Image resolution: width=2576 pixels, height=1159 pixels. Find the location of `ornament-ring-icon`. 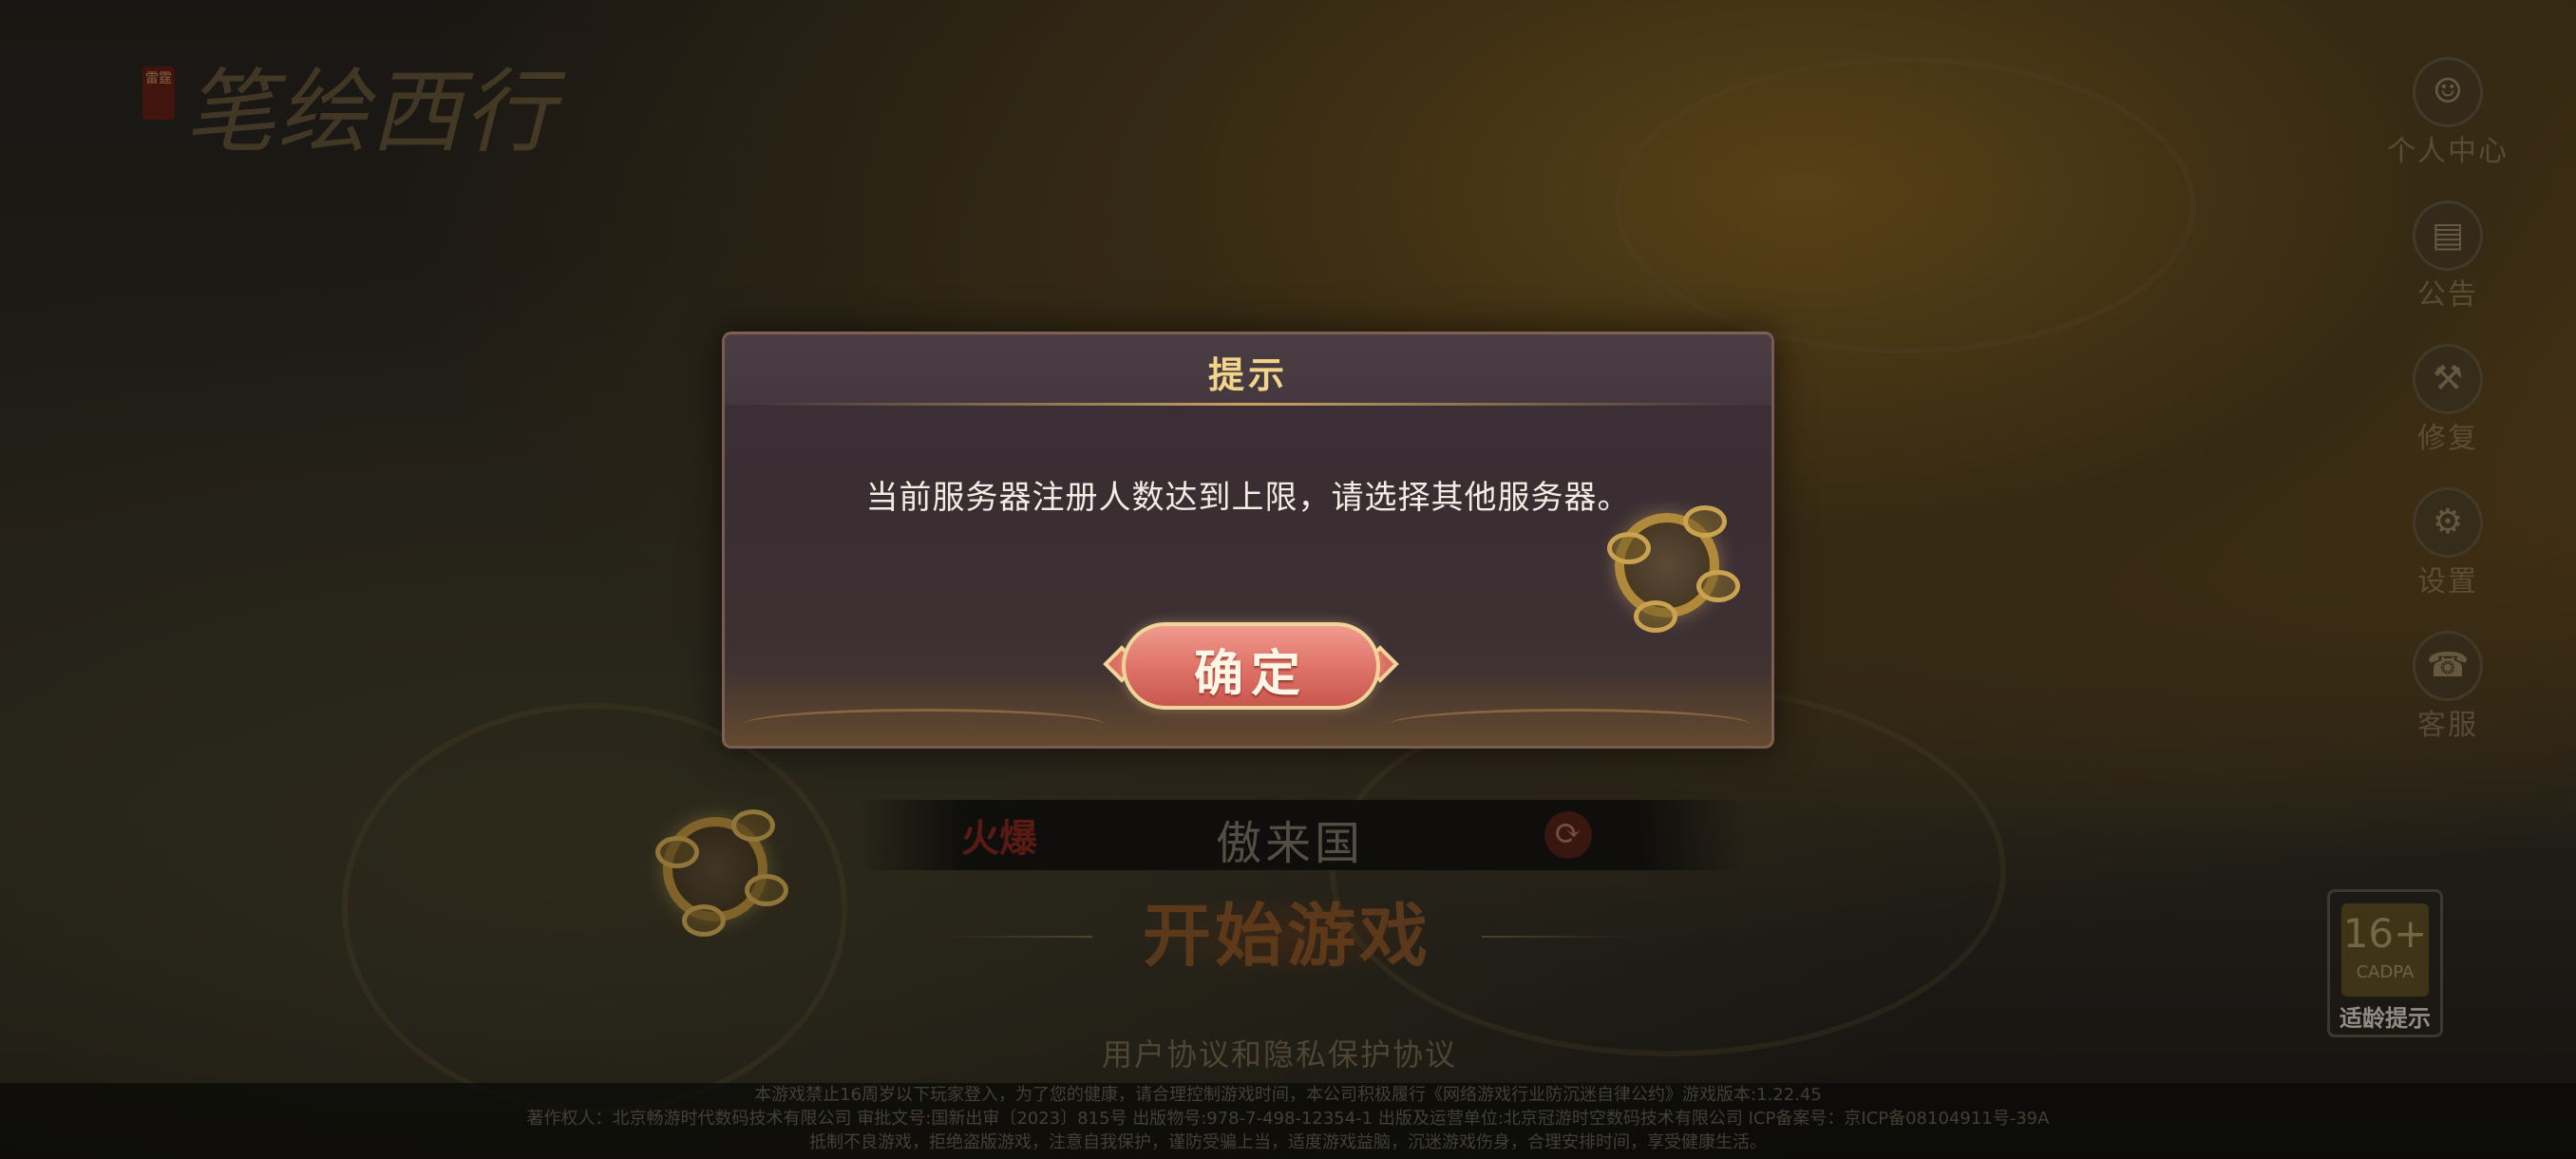

ornament-ring-icon is located at coordinates (1673, 569).